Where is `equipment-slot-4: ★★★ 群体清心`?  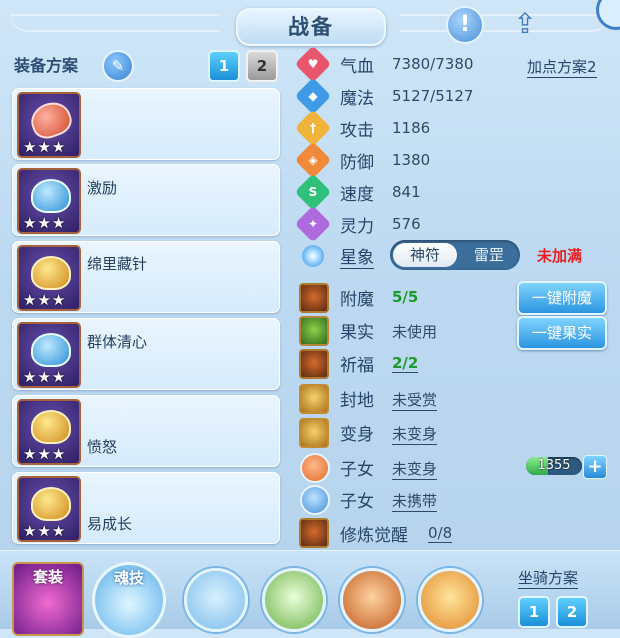
equipment-slot-4: ★★★ 群体清心 is located at coordinates (146, 354).